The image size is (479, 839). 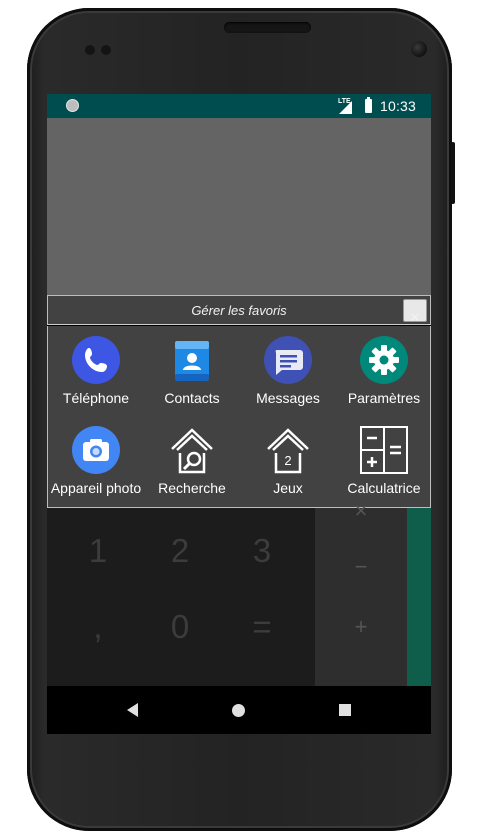 I want to click on close-button: ✕, so click(x=415, y=312).